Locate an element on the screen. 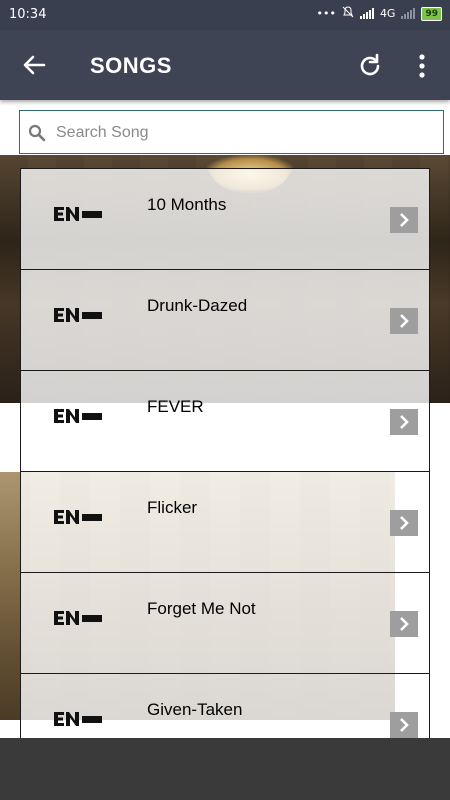  song-title: Drunk-Dazed is located at coordinates (197, 305).